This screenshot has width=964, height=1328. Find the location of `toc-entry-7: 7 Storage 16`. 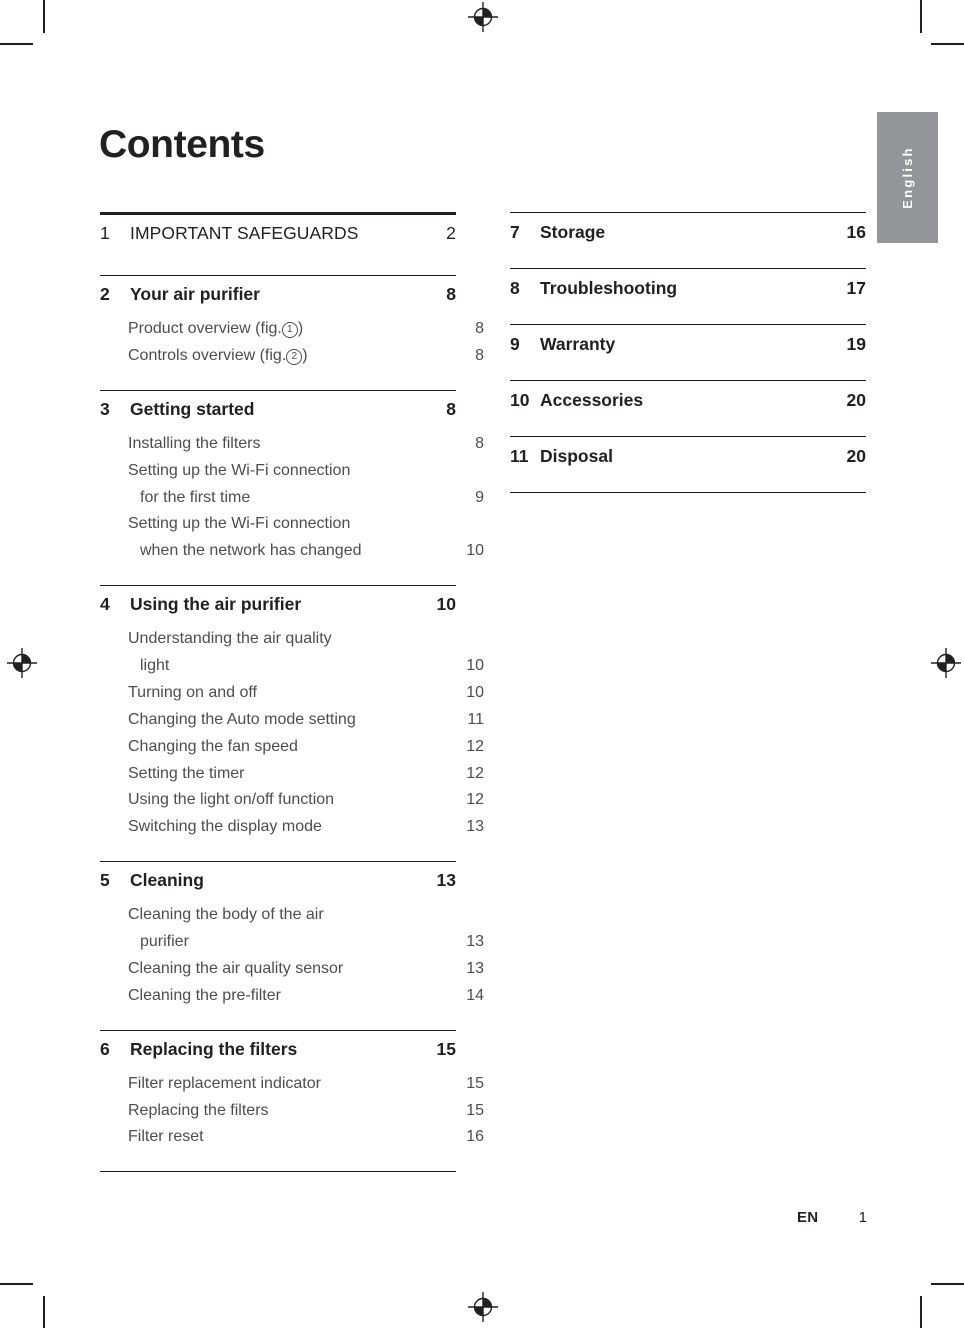

toc-entry-7: 7 Storage 16 is located at coordinates (688, 234).